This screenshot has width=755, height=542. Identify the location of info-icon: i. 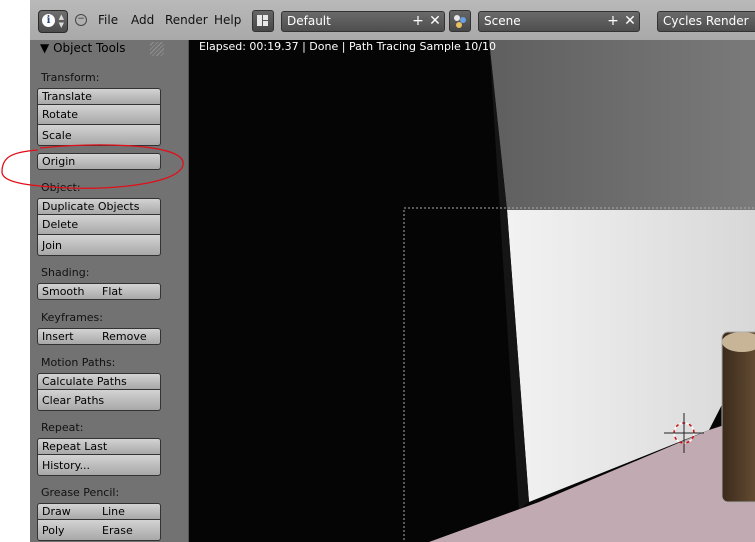
(48, 20).